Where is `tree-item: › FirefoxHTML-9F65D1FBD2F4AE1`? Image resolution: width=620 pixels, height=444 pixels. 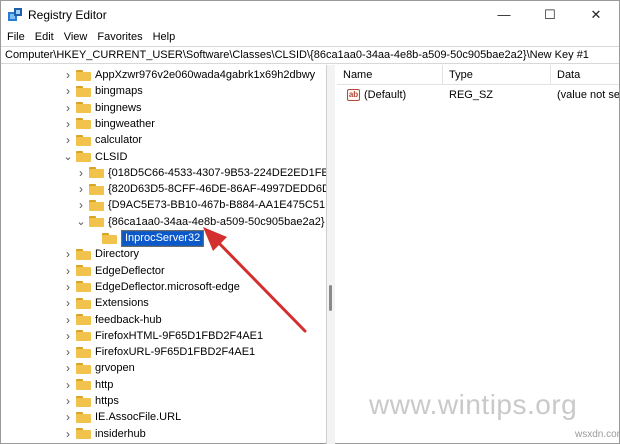 tree-item: › FirefoxHTML-9F65D1FBD2F4AE1 is located at coordinates (163, 336).